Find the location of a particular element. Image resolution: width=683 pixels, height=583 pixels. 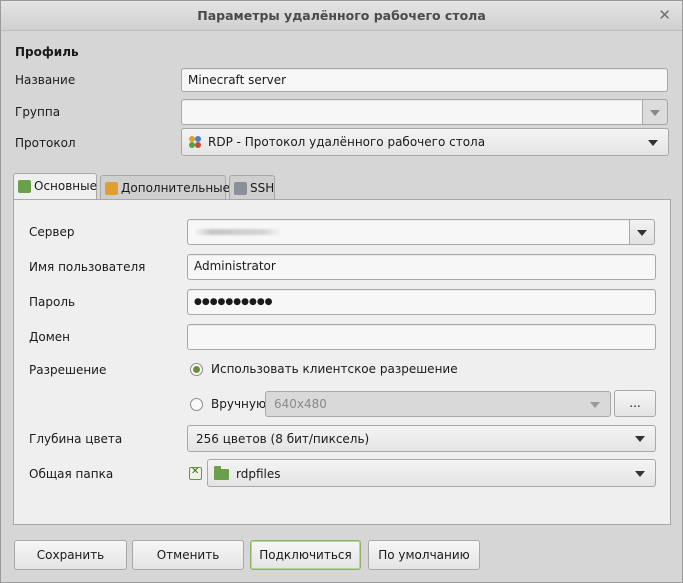

tab-advanced: Дополнительные is located at coordinates (165, 188).